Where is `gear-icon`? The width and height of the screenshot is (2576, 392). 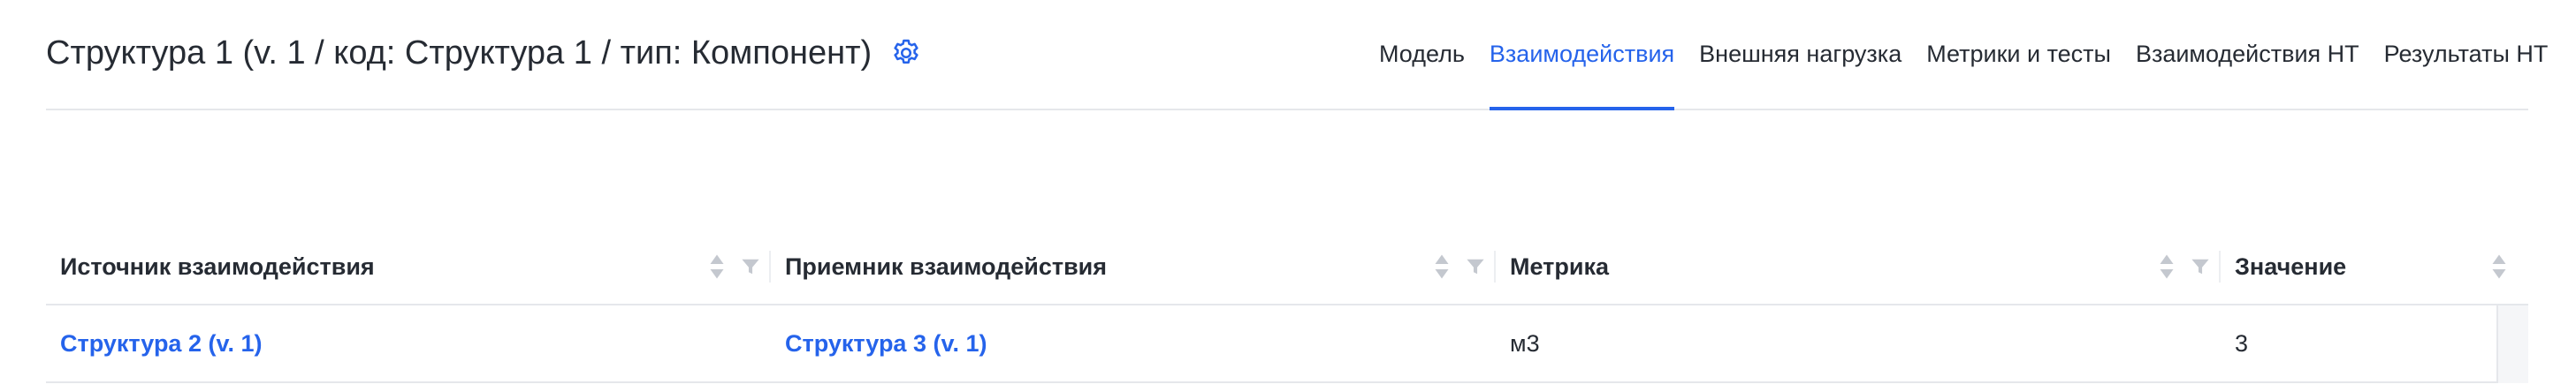
gear-icon is located at coordinates (906, 51).